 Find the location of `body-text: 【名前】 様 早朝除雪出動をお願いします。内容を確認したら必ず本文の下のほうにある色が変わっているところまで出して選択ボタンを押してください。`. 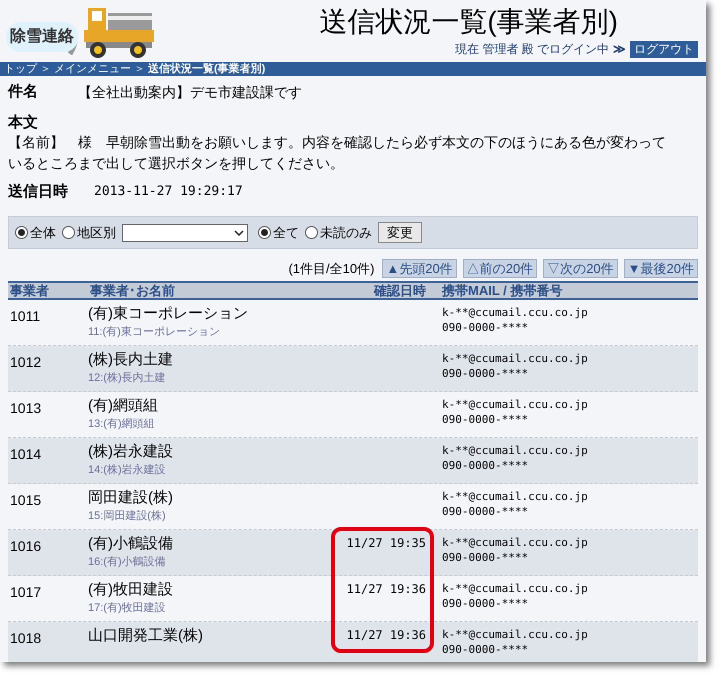

body-text: 【名前】 様 早朝除雪出動をお願いします。内容を確認したら必ず本文の下のほうにある色が変わっているところまで出して選択ボタンを押してください。 is located at coordinates (337, 153).